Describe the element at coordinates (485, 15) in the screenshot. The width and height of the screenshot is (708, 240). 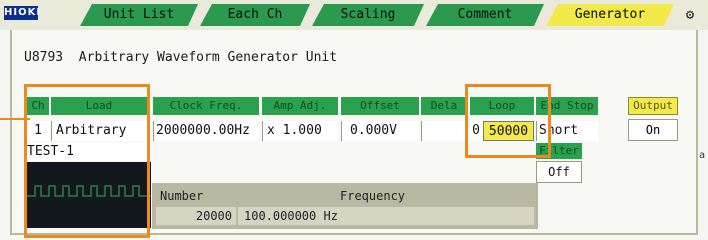
I see `tab-comment: Comment` at that location.